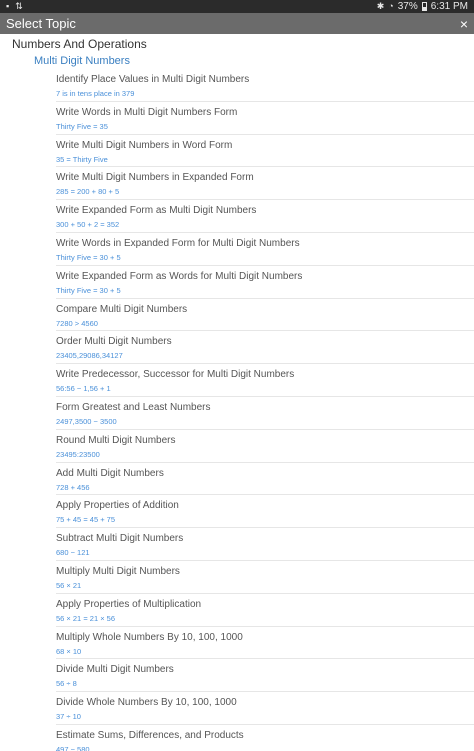 This screenshot has height=751, width=474. I want to click on topic-title: Multiply Whole Numbers By 10, 100, 1000, so click(149, 637).